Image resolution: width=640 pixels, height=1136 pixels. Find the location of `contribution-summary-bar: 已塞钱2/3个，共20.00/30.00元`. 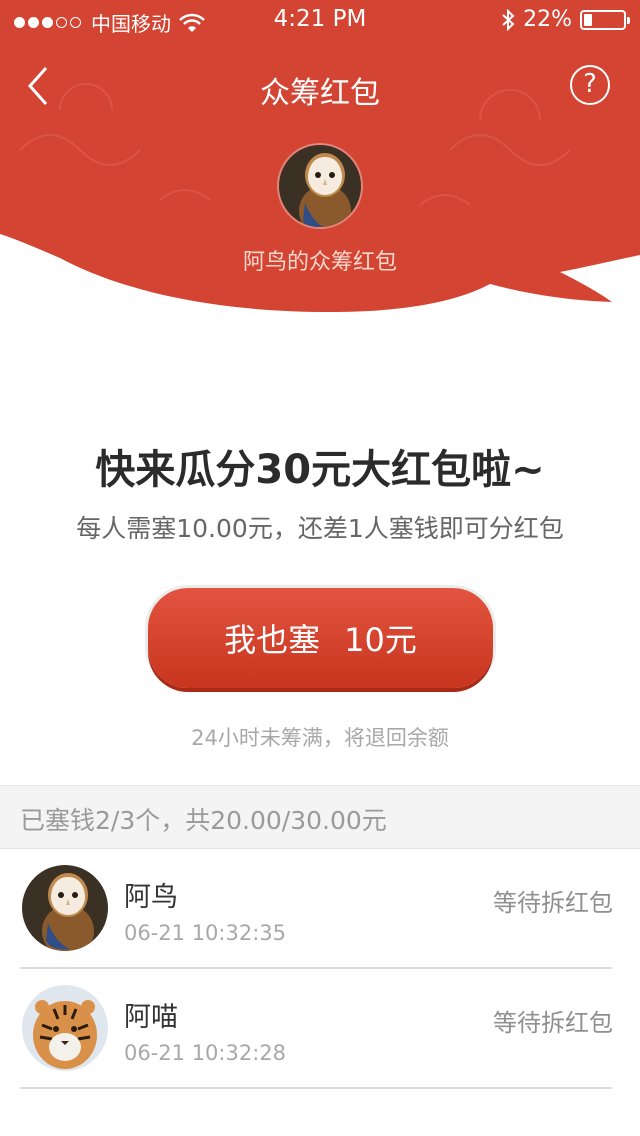

contribution-summary-bar: 已塞钱2/3个，共20.00/30.00元 is located at coordinates (320, 817).